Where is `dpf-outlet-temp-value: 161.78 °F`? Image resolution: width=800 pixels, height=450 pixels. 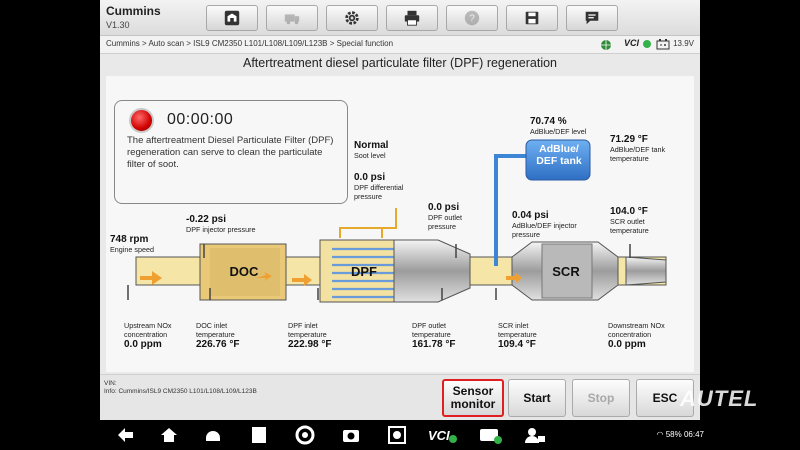 dpf-outlet-temp-value: 161.78 °F is located at coordinates (434, 344).